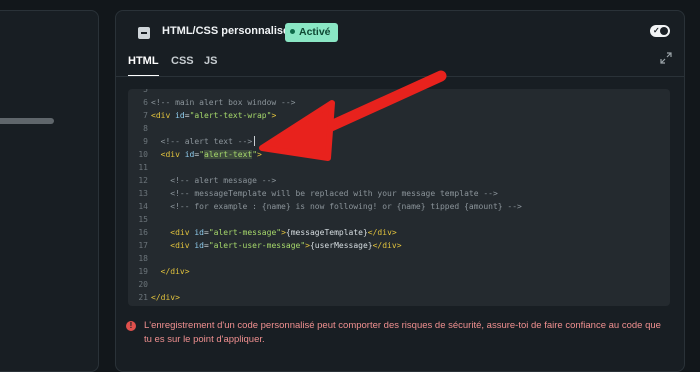  I want to click on line-number: 15, so click(143, 219).